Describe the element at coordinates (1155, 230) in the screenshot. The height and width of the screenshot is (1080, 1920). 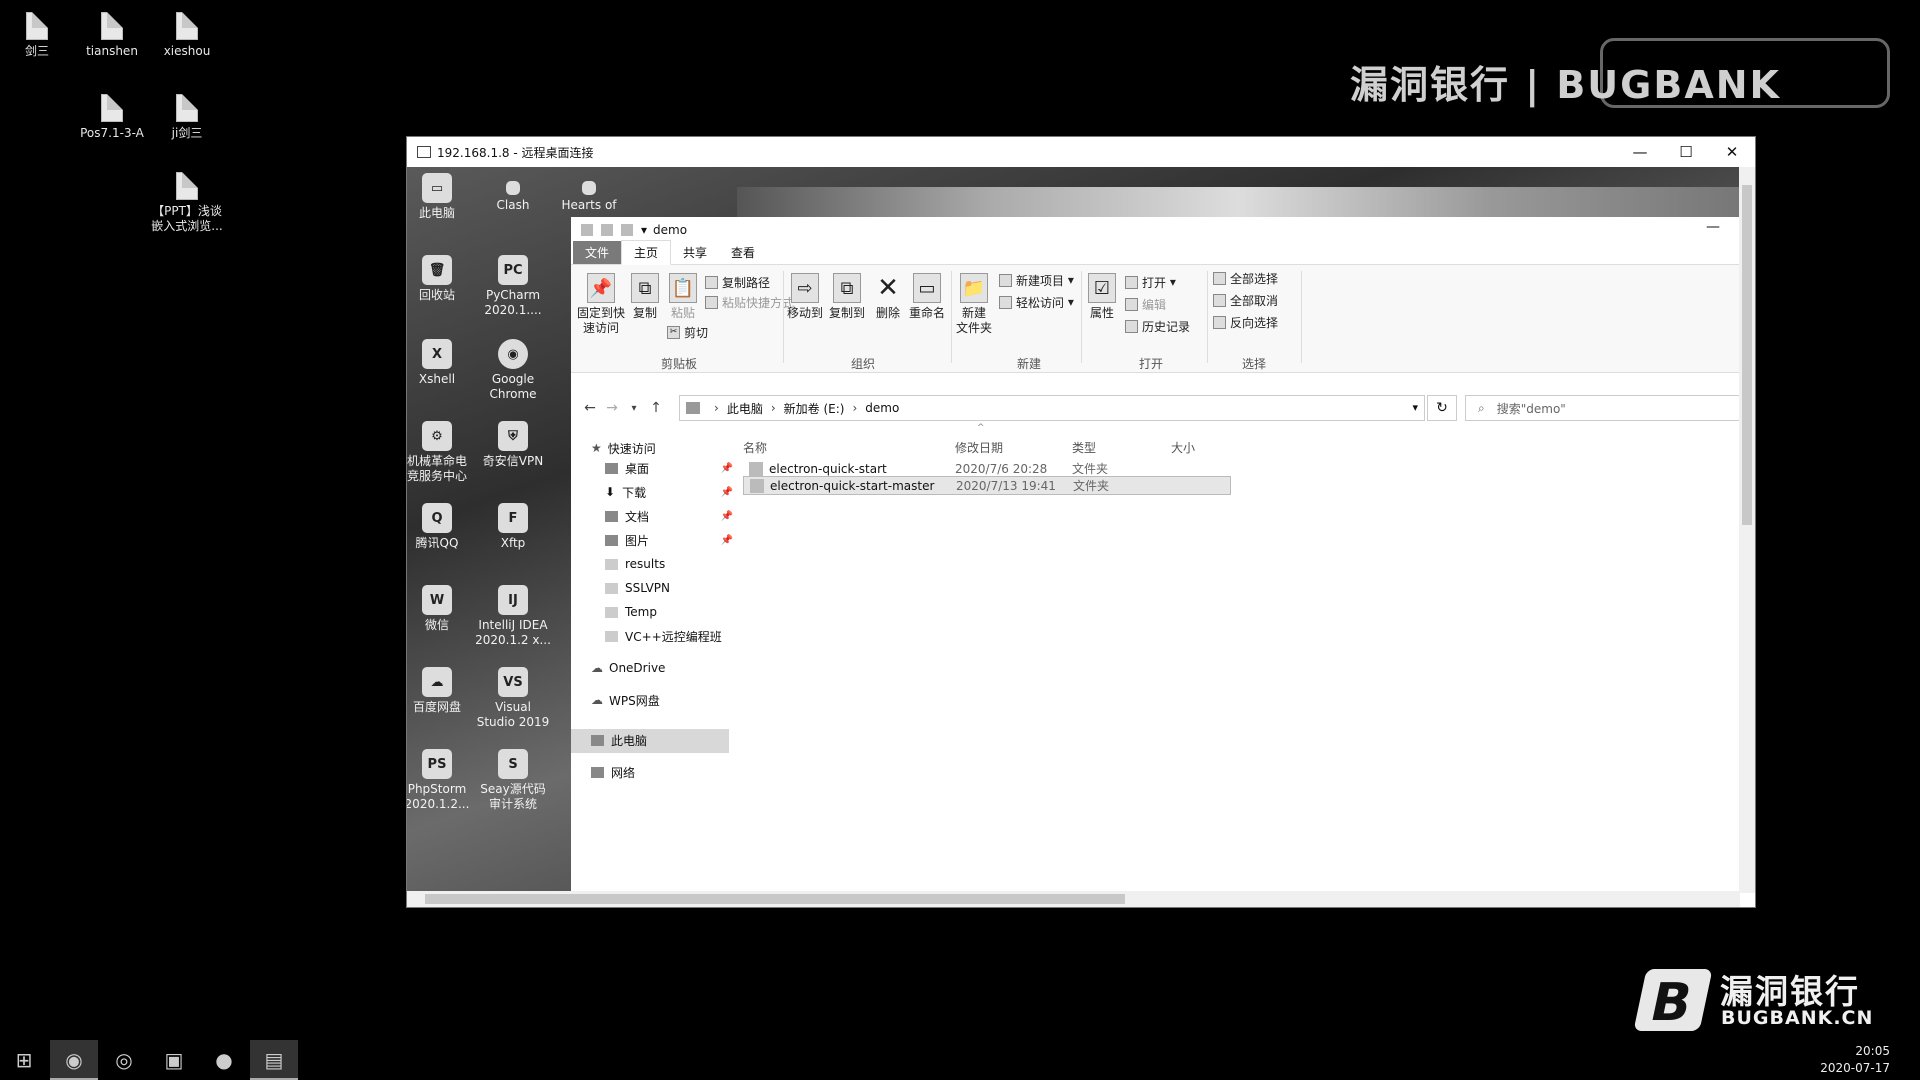
I see `explorer-titlebar: ▾ demo —` at that location.